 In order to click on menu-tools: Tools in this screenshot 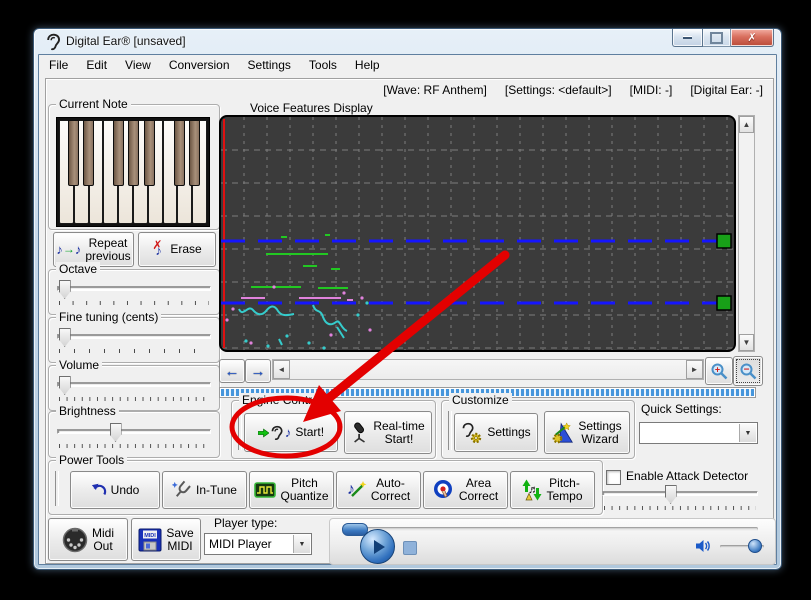, I will do `click(323, 66)`.